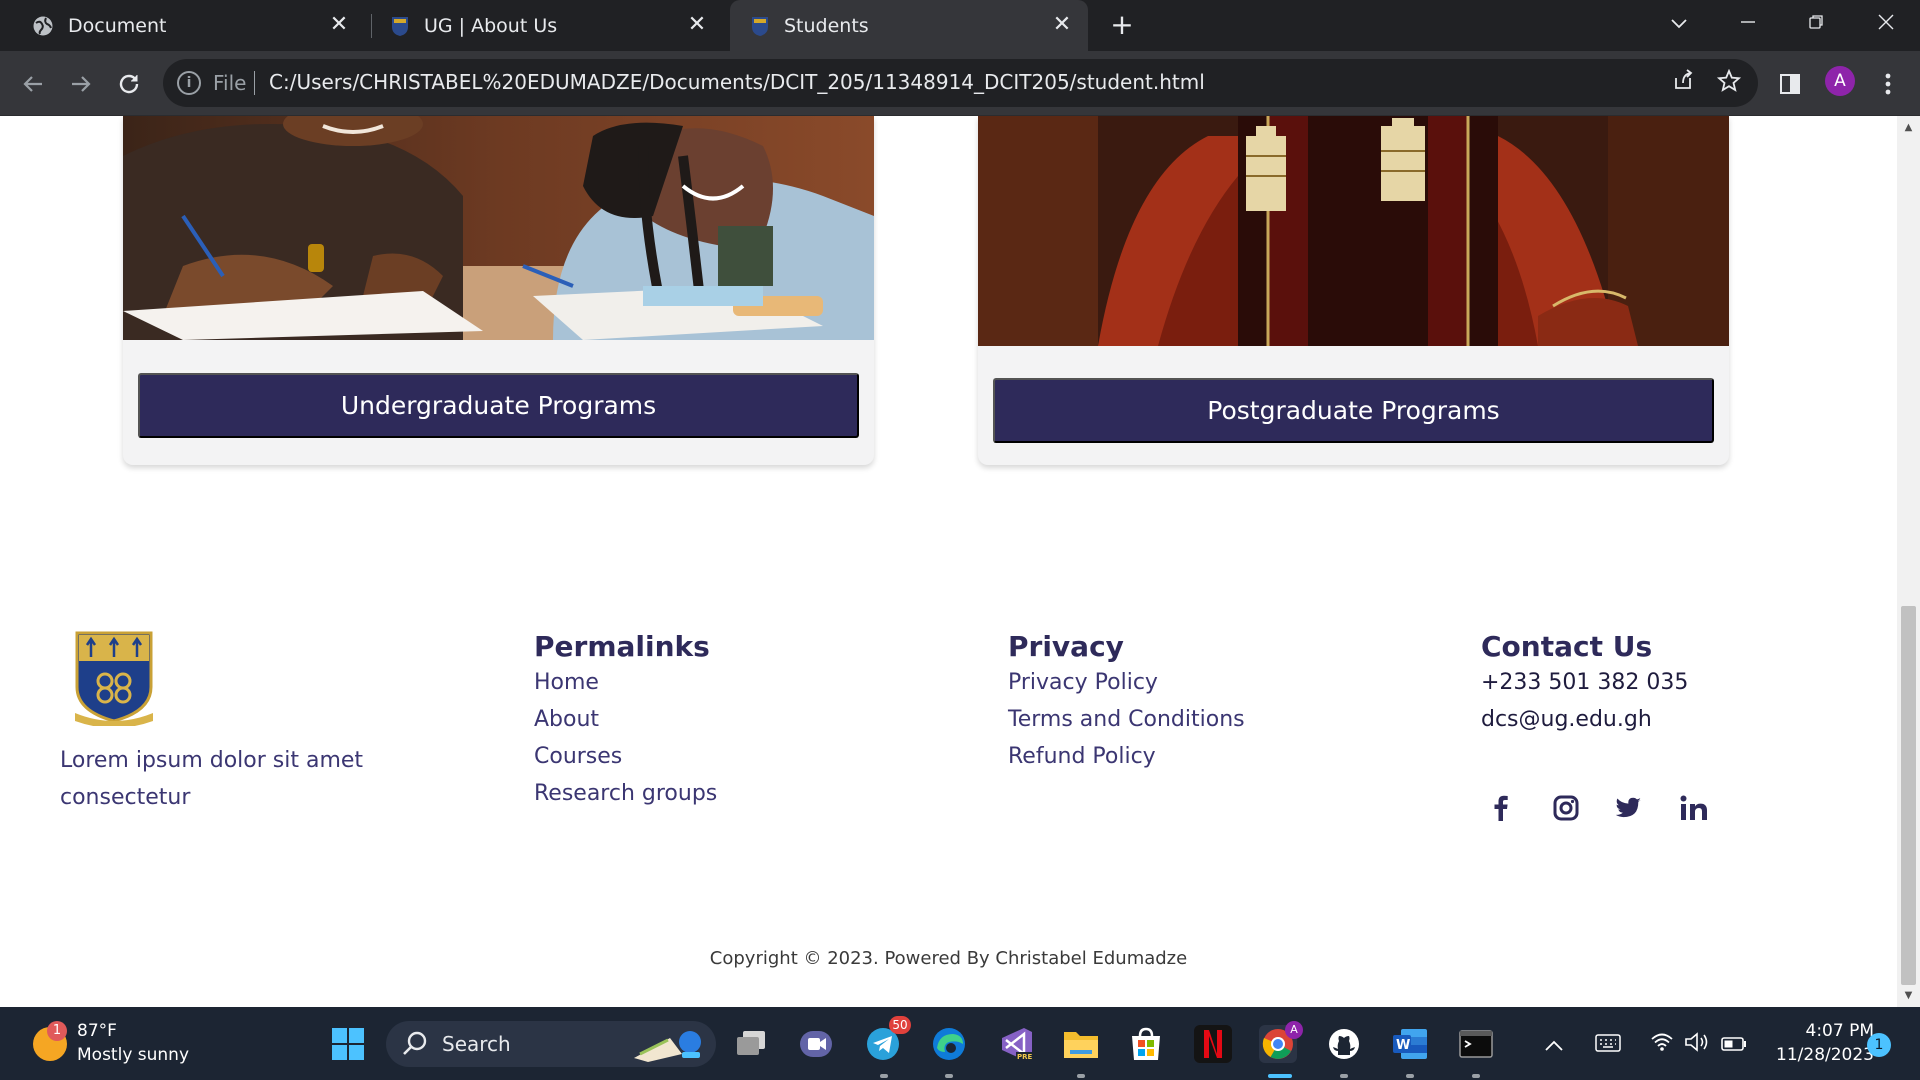 This screenshot has height=1080, width=1920. I want to click on scheme-label: File, so click(230, 83).